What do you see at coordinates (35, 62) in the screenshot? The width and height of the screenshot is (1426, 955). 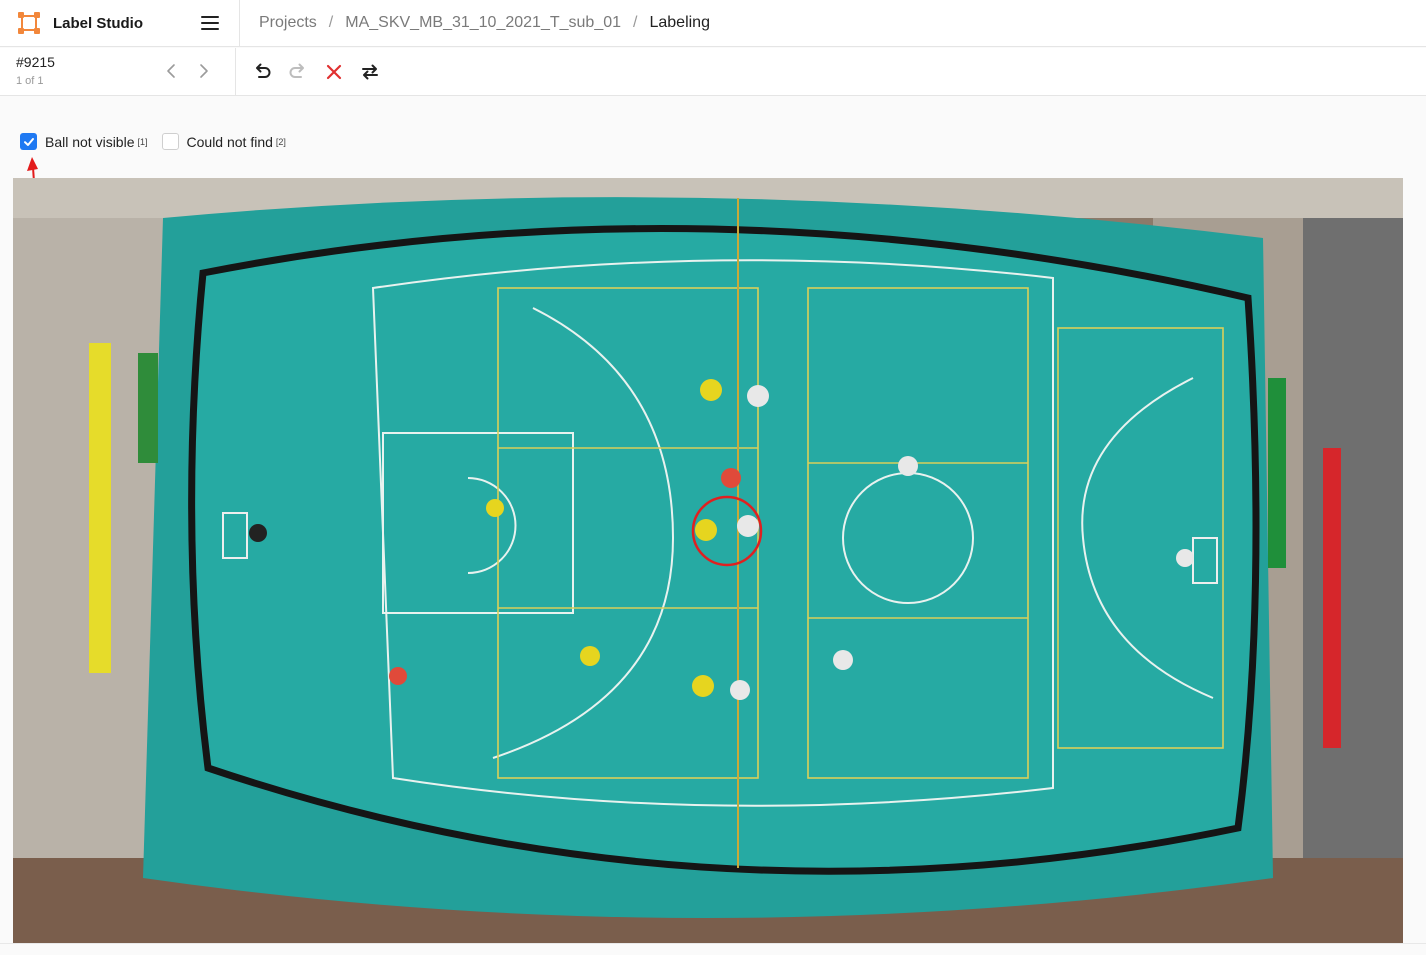 I see `task-id: #9215` at bounding box center [35, 62].